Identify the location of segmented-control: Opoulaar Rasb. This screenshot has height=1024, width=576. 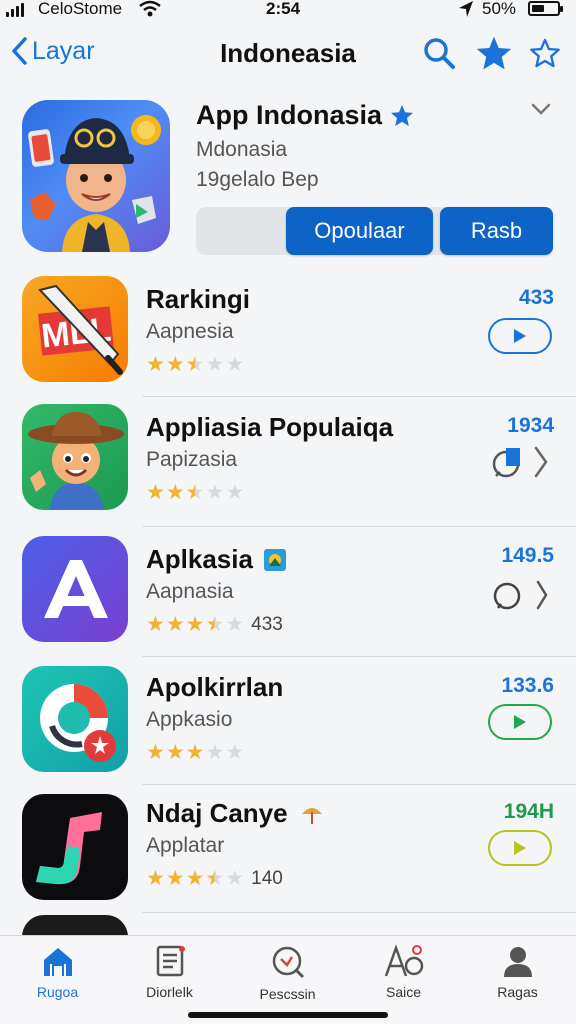
(374, 231).